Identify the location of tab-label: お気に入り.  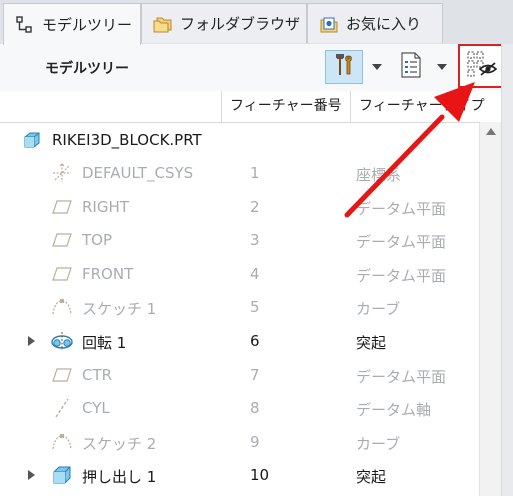
(384, 24).